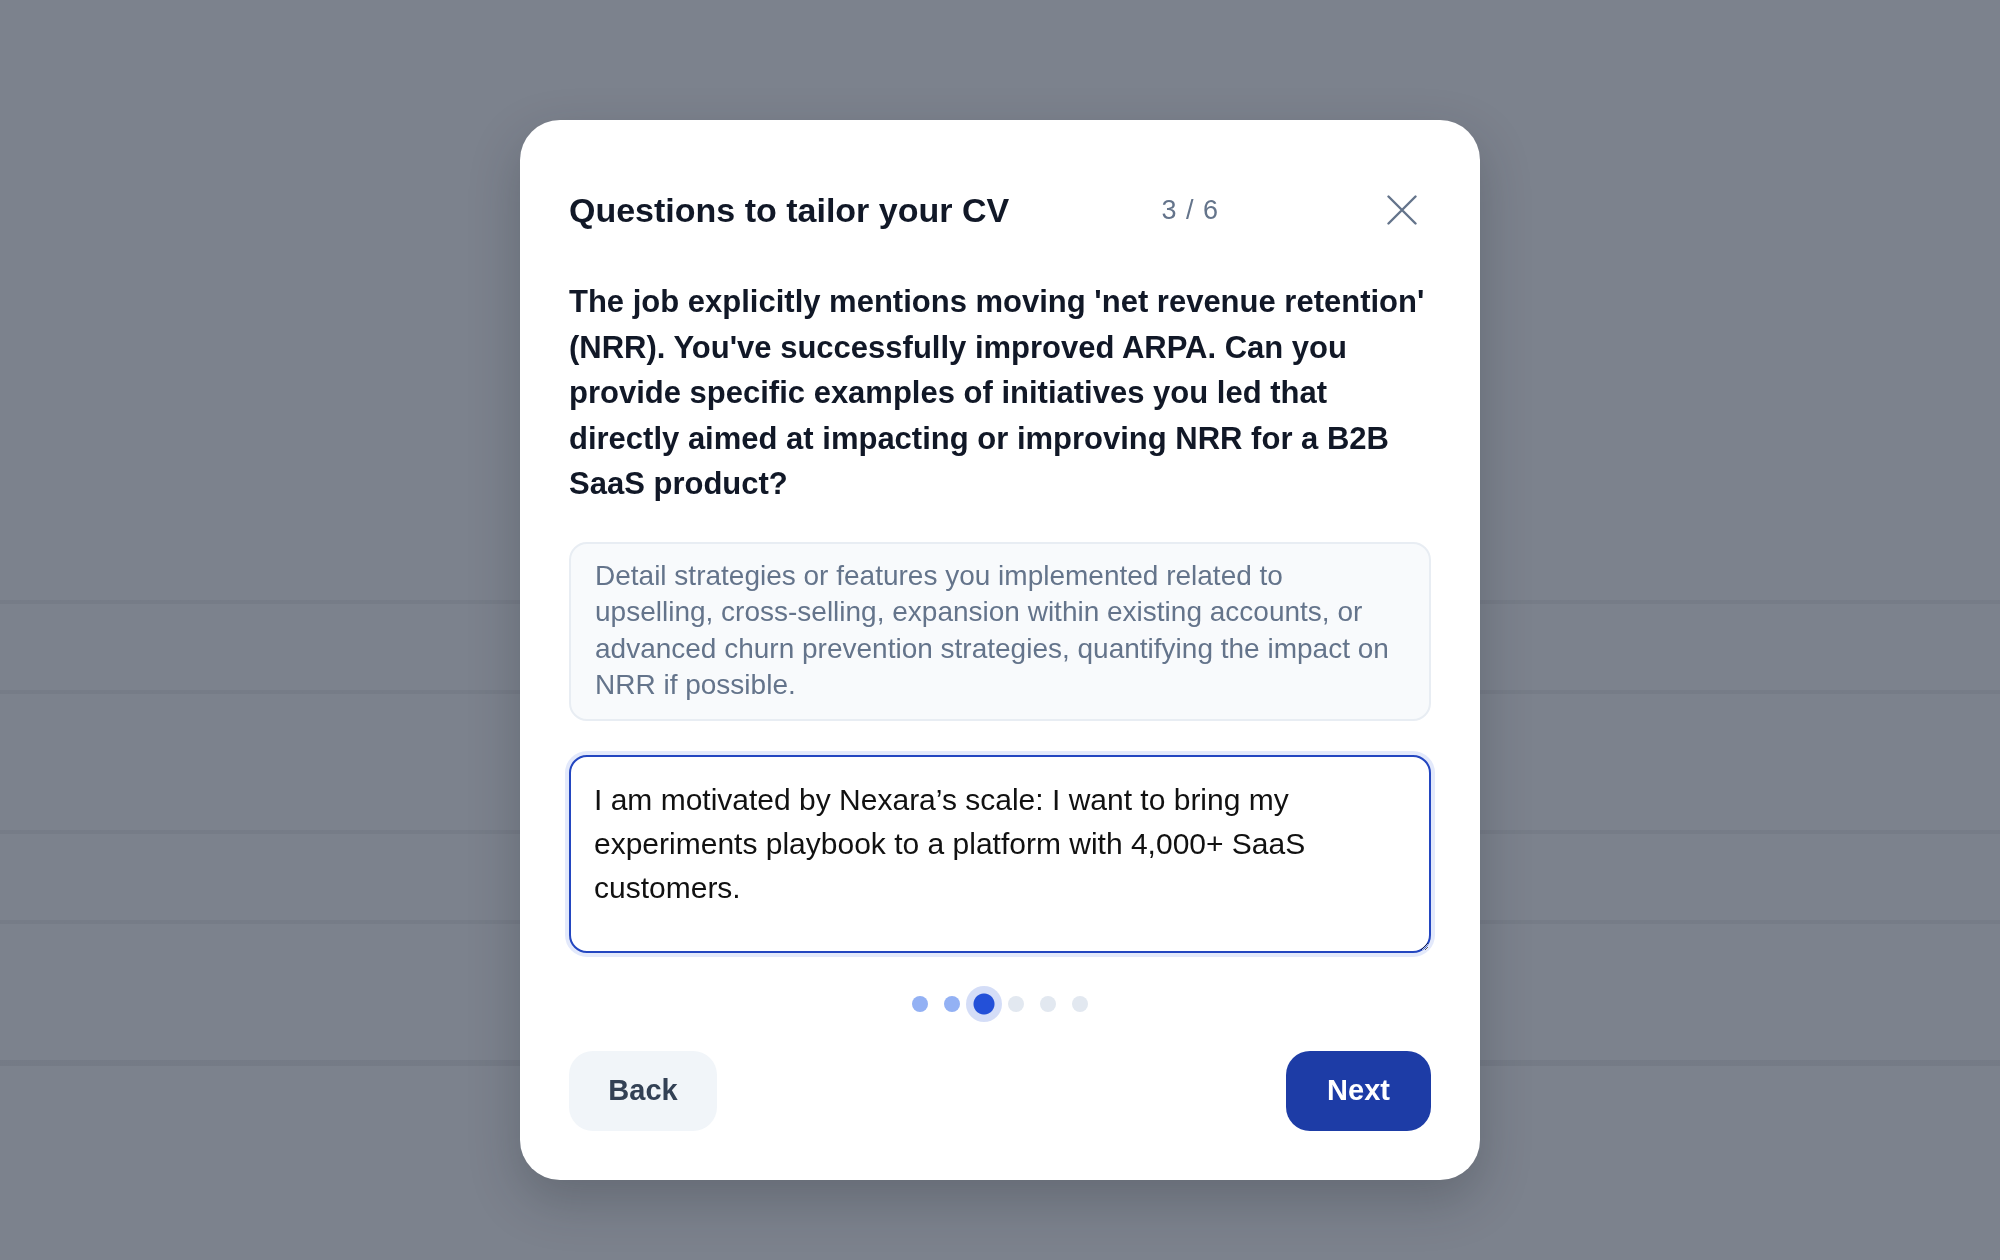 This screenshot has height=1260, width=2000. What do you see at coordinates (1000, 631) in the screenshot?
I see `answer-hint: Detail strategies or features you implemented related to upselling, cross-selling, expansion within existing accounts, or advanced churn prevention strategies, quantifying the impact on NRR if possible.` at bounding box center [1000, 631].